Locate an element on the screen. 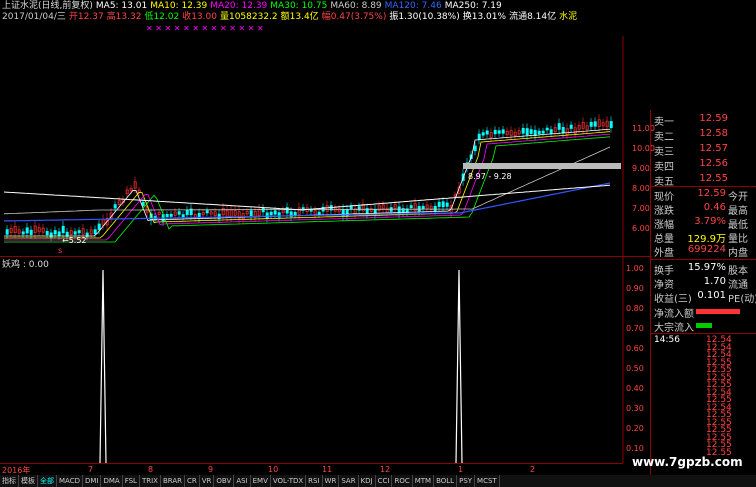 The image size is (756, 487). line1-item: MA30: 10.75 is located at coordinates (299, 6).